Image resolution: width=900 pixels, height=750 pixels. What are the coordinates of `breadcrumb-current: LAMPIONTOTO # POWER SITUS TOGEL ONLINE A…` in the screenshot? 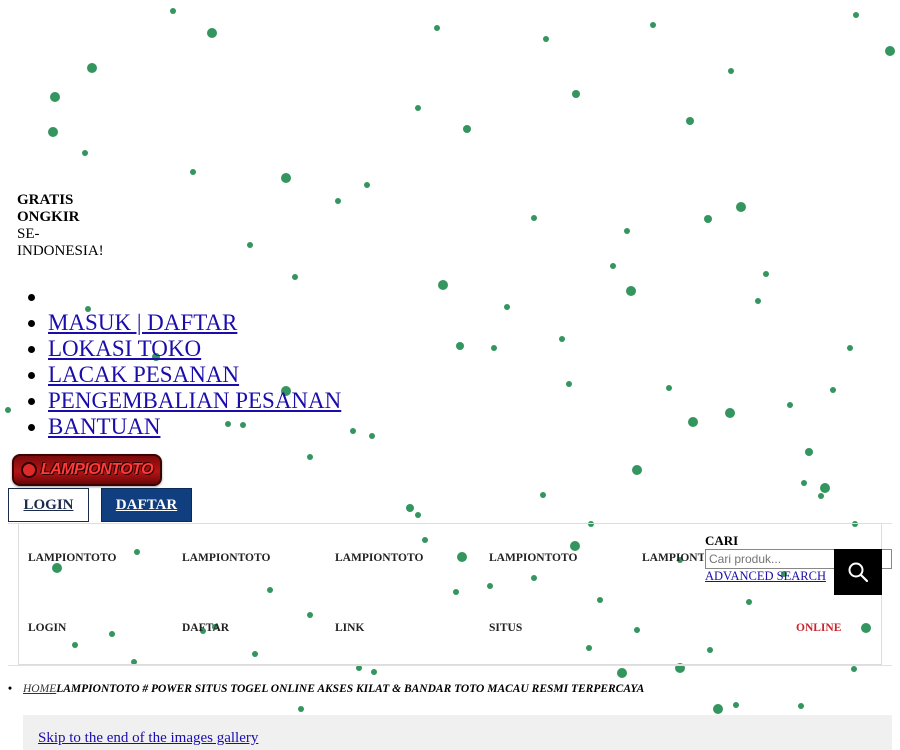 It's located at (350, 689).